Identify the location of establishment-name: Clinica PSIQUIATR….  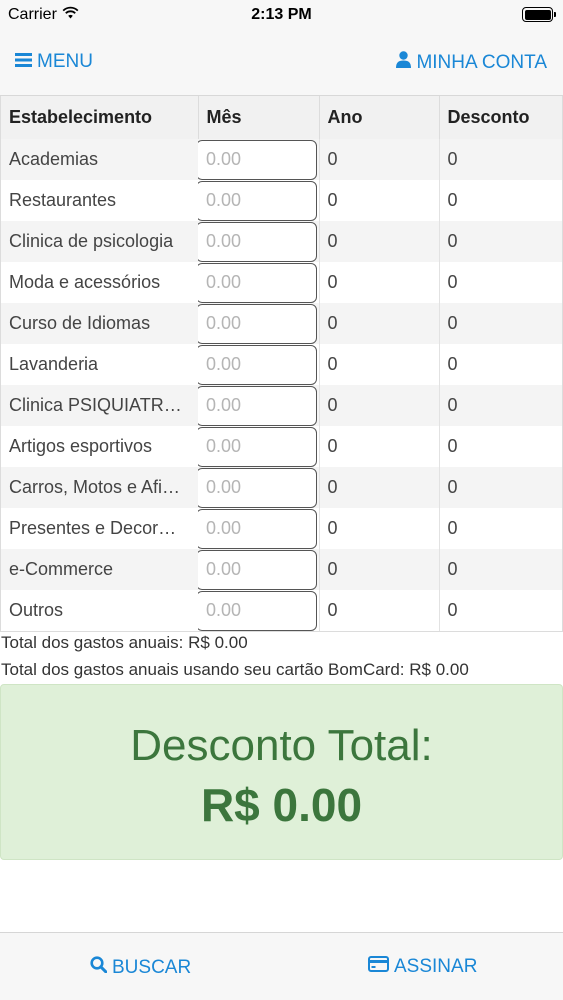
(99, 405).